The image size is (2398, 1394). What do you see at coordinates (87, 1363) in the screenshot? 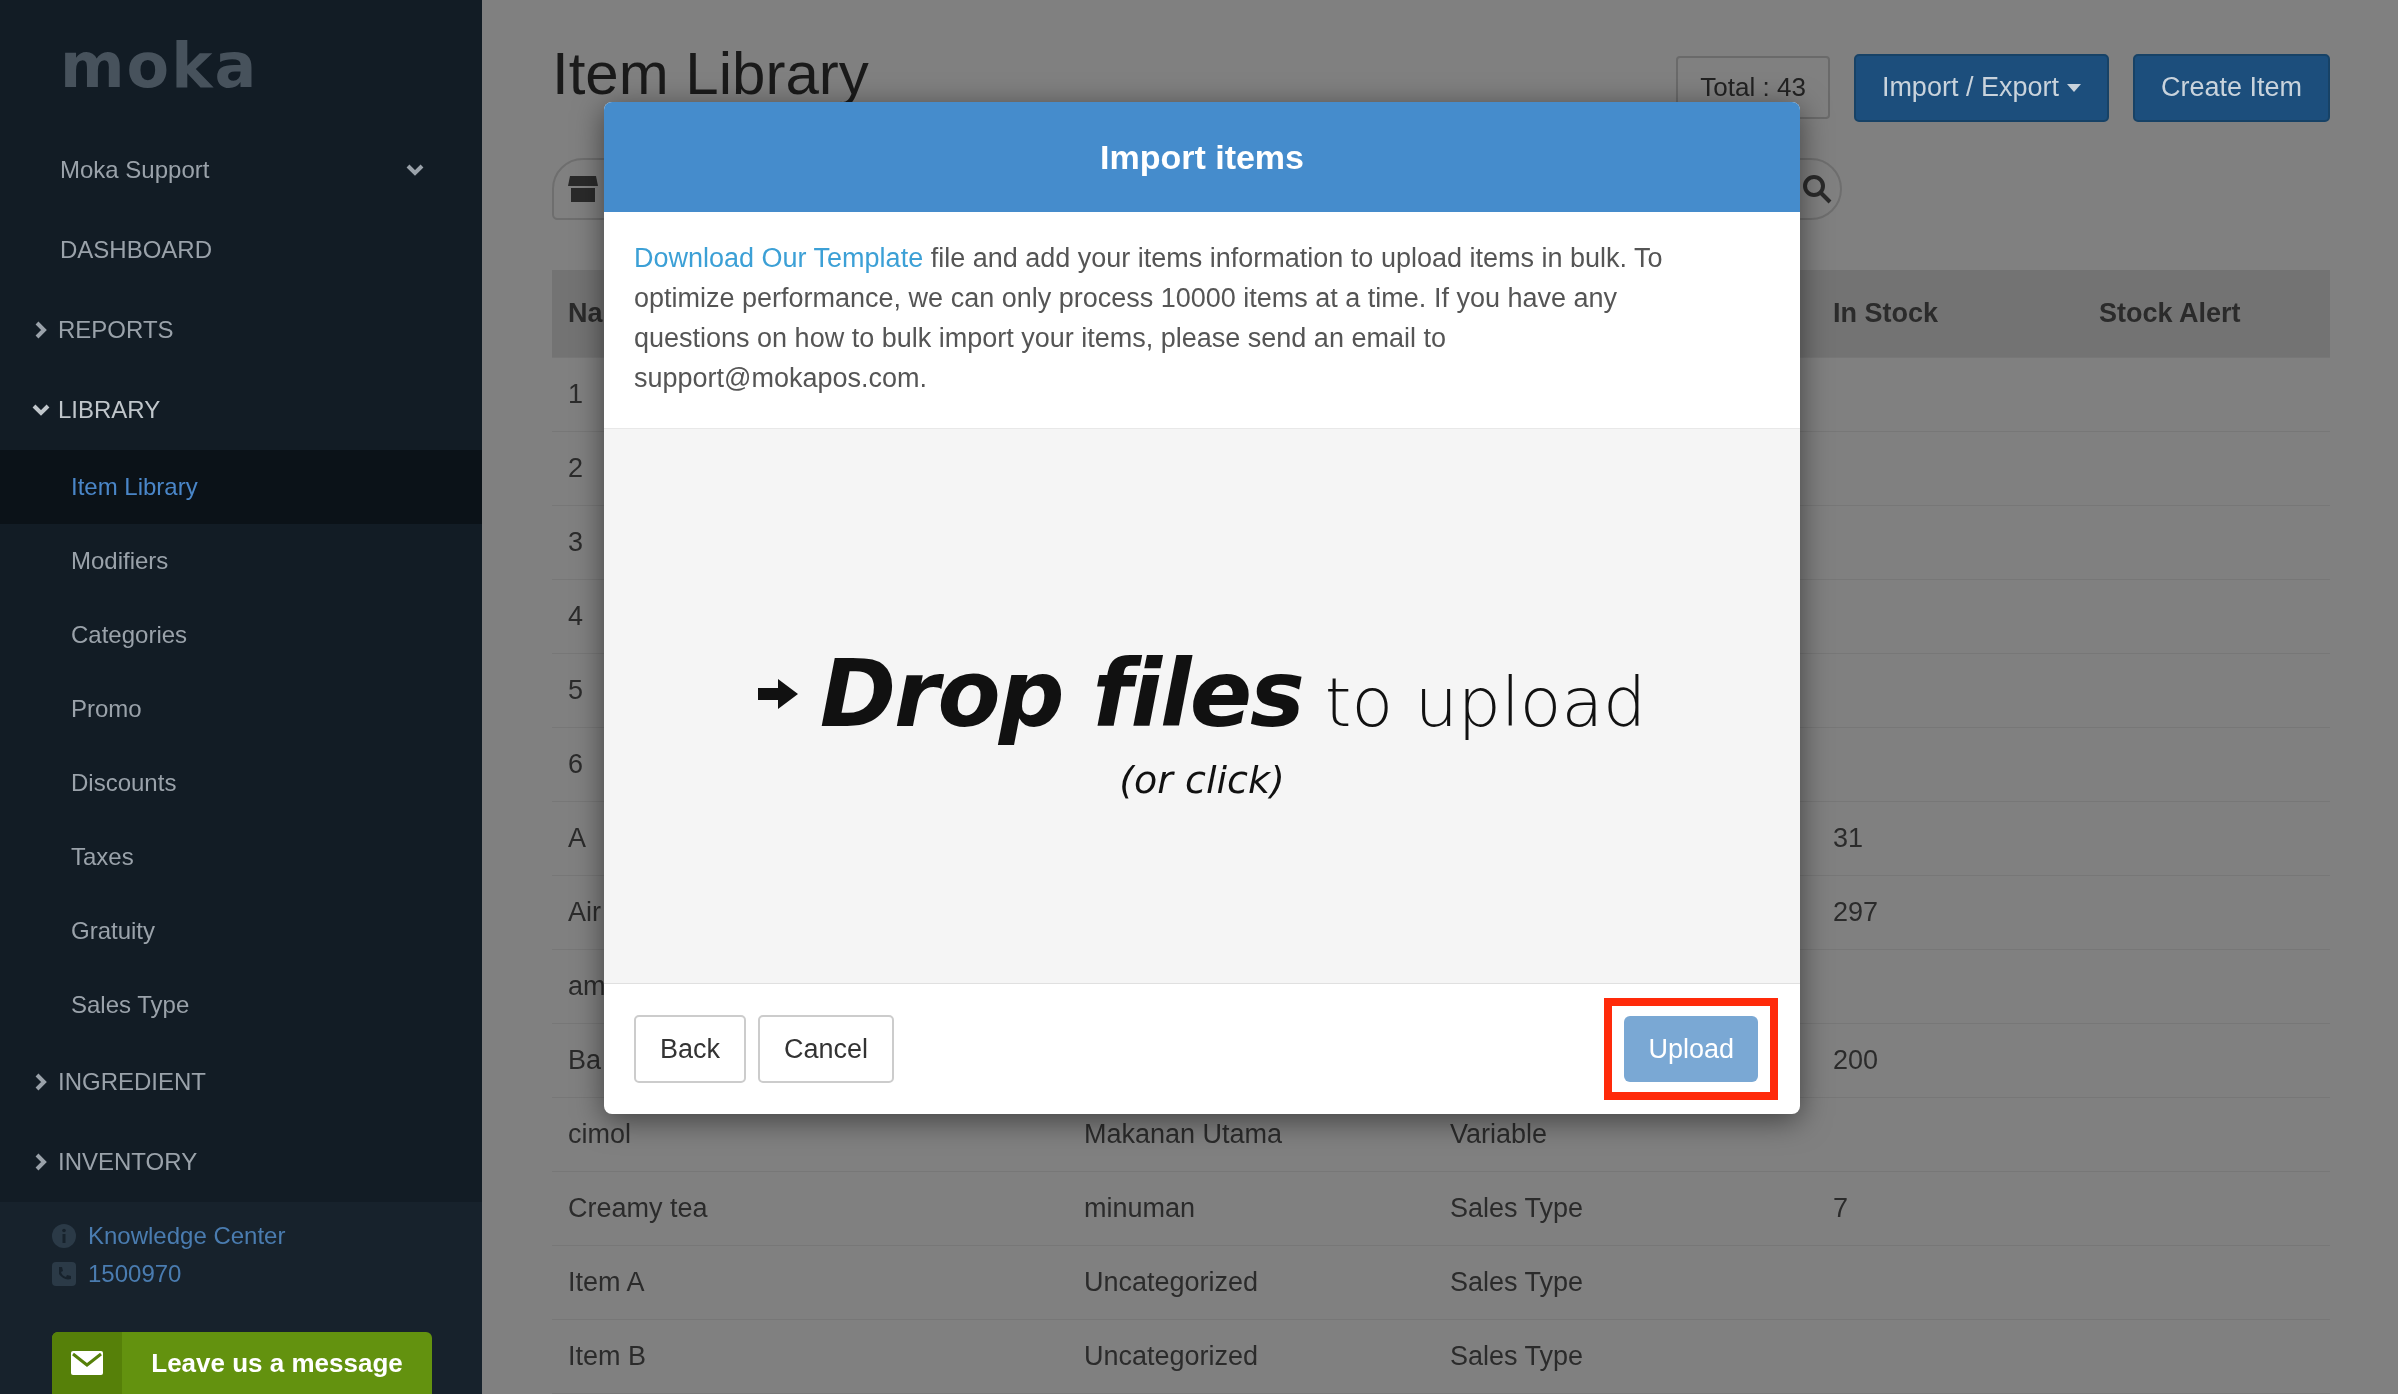
I see `envelope-icon` at bounding box center [87, 1363].